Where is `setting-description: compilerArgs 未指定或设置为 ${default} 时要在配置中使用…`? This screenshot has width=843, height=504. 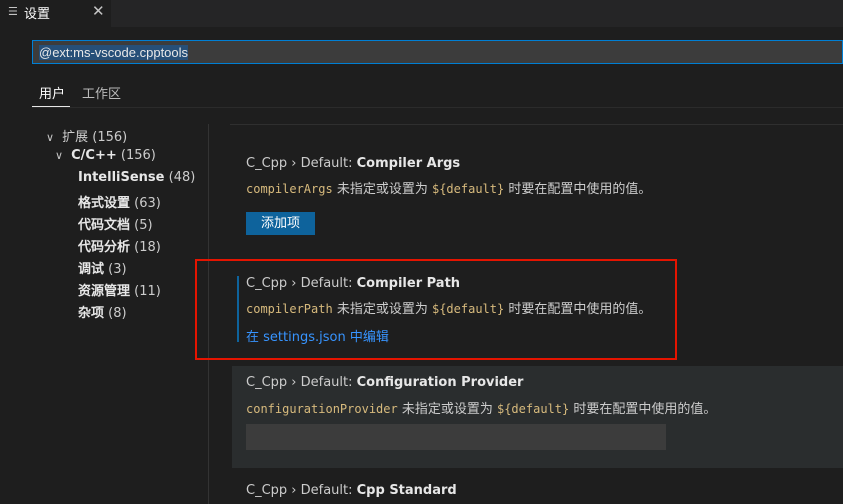 setting-description: compilerArgs 未指定或设置为 ${default} 时要在配置中使用… is located at coordinates (448, 187).